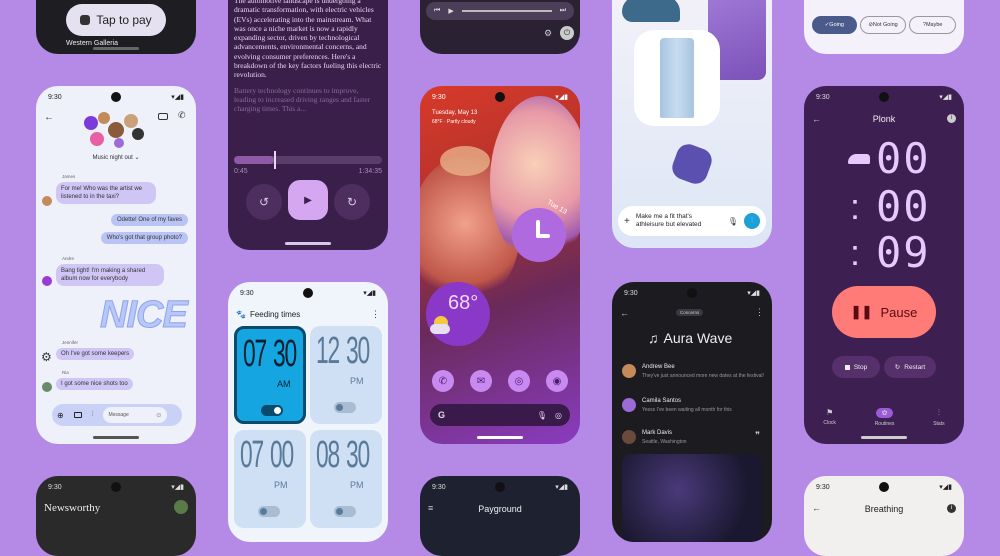 Image resolution: width=1000 pixels, height=556 pixels. What do you see at coordinates (834, 25) in the screenshot?
I see `rsvp-going-button: ✓ Going` at bounding box center [834, 25].